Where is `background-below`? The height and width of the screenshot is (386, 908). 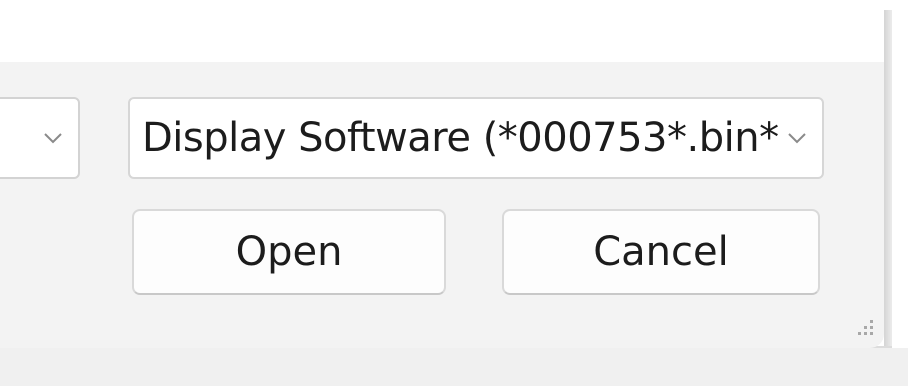 background-below is located at coordinates (454, 367).